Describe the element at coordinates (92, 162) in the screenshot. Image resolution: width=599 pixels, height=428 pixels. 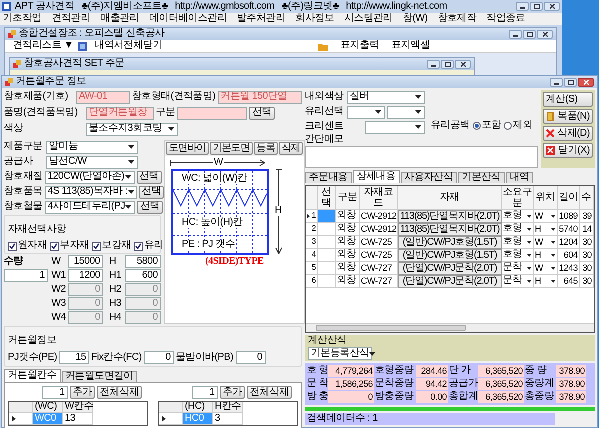
I see `dropdown: 남선C/W` at that location.